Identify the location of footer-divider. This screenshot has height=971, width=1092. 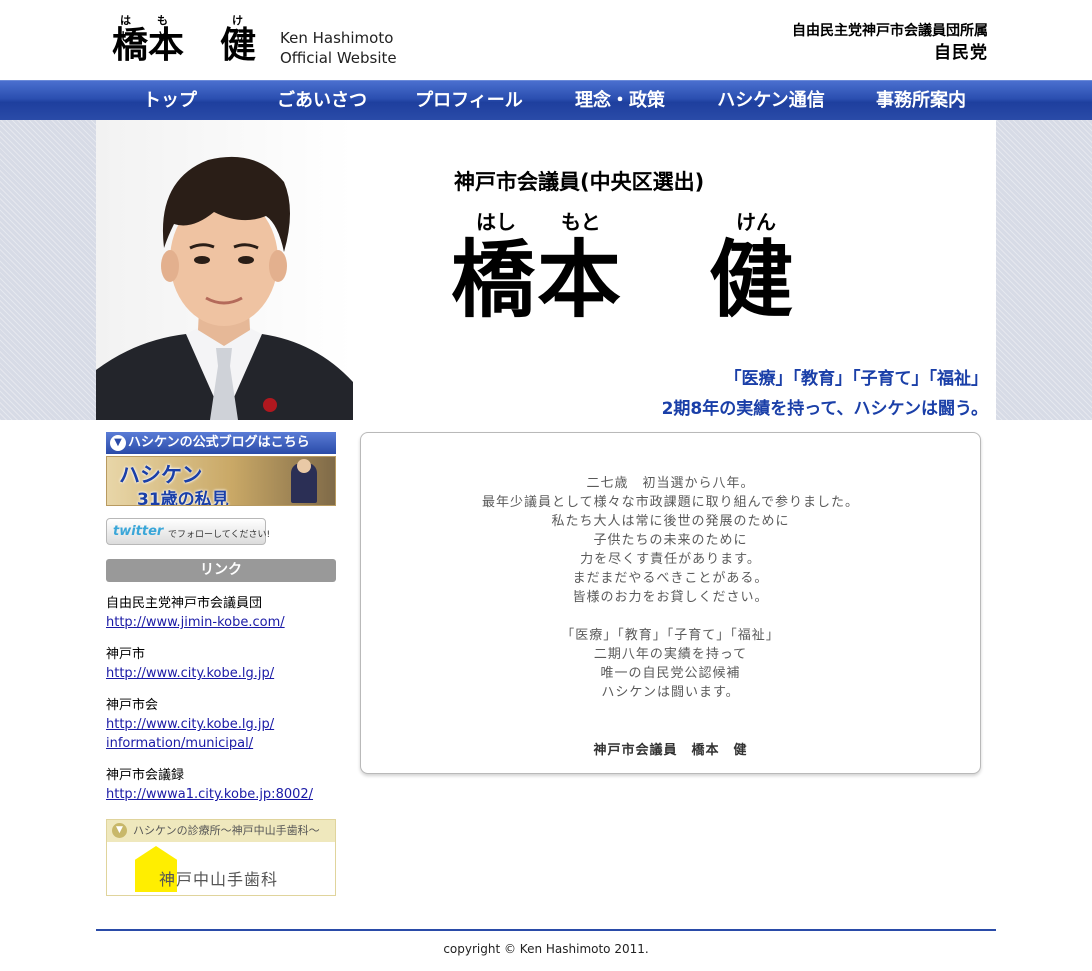
(546, 930).